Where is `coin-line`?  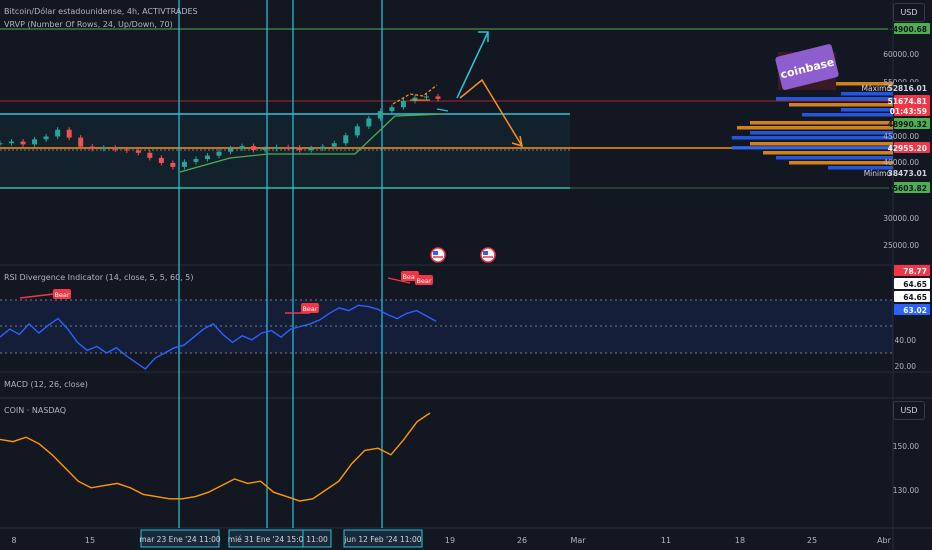
coin-line is located at coordinates (215, 457).